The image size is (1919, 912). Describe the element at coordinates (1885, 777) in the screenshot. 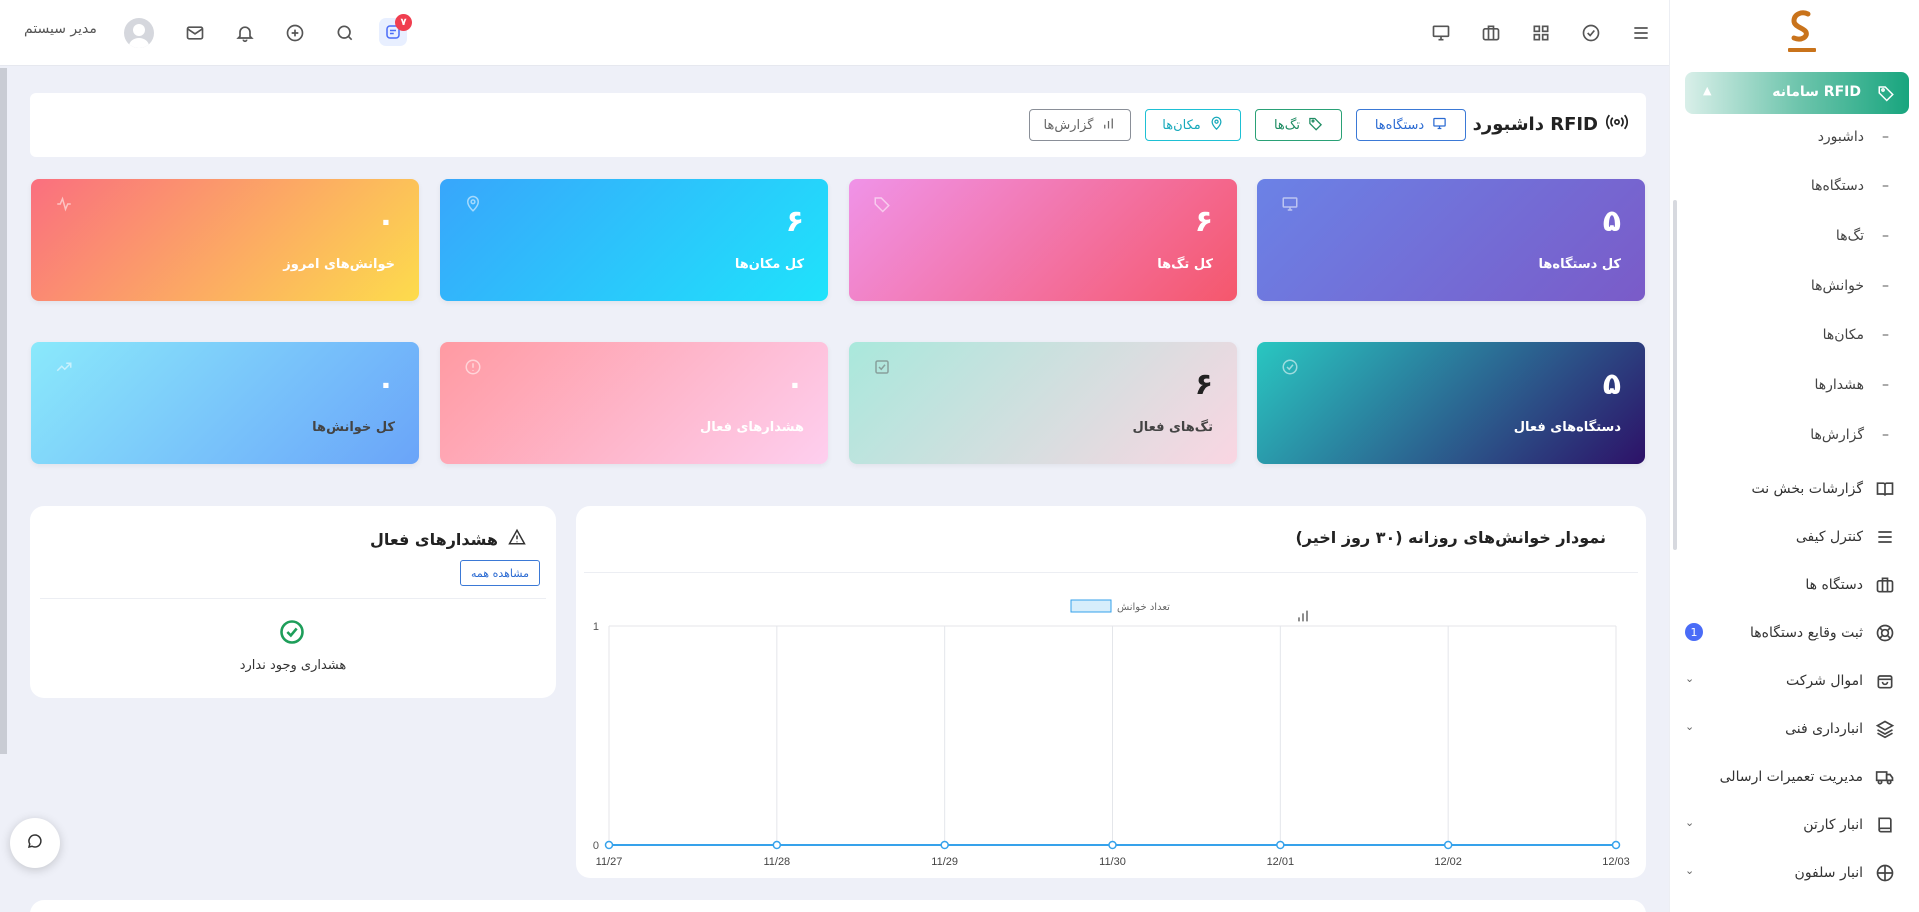

I see `truck-icon` at that location.